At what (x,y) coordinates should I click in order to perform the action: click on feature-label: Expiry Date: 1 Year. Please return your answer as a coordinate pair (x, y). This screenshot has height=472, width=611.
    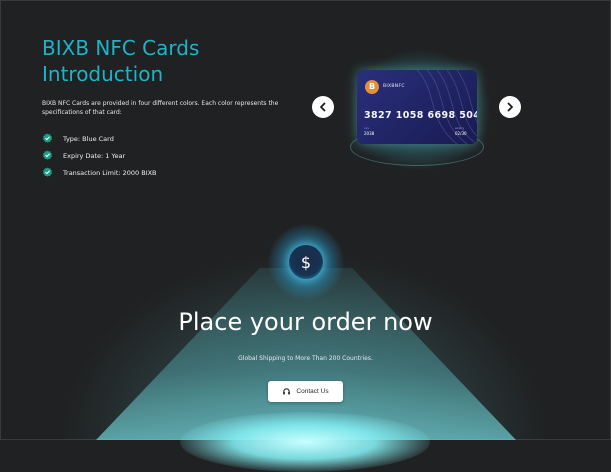
    Looking at the image, I should click on (94, 155).